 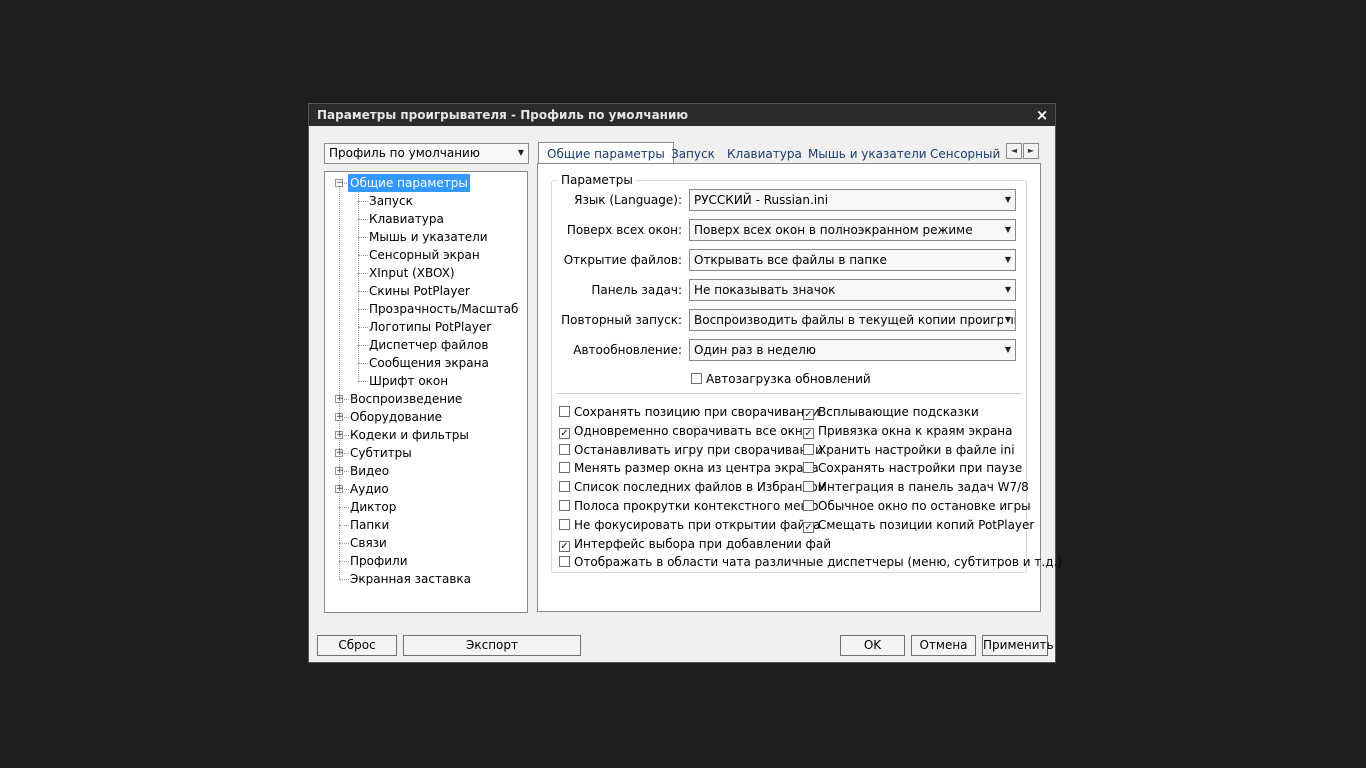 I want to click on tree-item: Запуск, so click(x=391, y=201).